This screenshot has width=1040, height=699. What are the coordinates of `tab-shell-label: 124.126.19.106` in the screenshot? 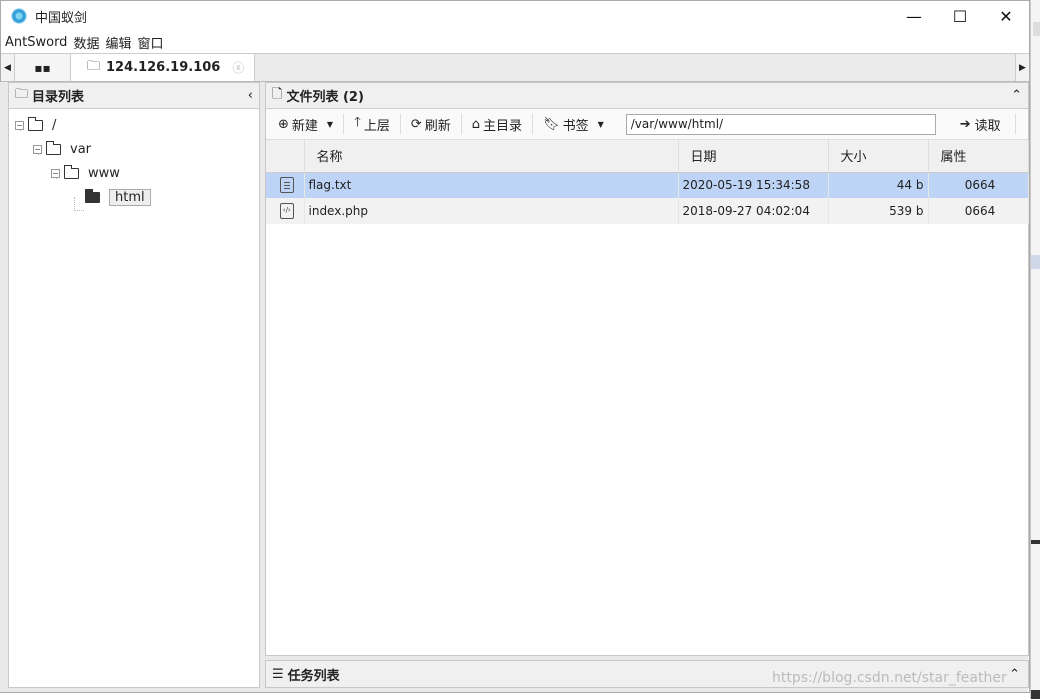 It's located at (163, 67).